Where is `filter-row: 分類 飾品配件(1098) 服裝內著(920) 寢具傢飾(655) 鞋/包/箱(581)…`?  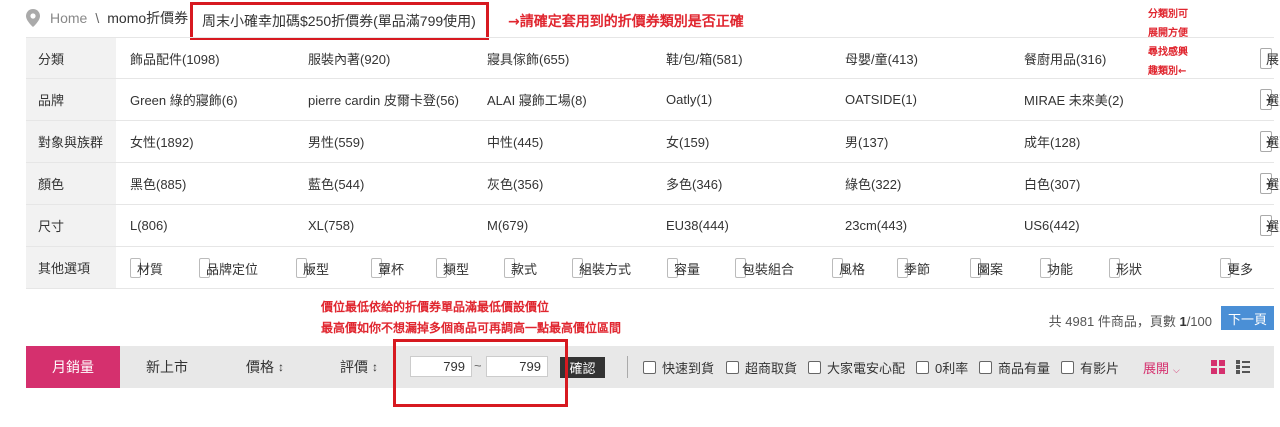
filter-row: 分類 飾品配件(1098) 服裝內著(920) 寢具傢飾(655) 鞋/包/箱(581)… is located at coordinates (653, 58).